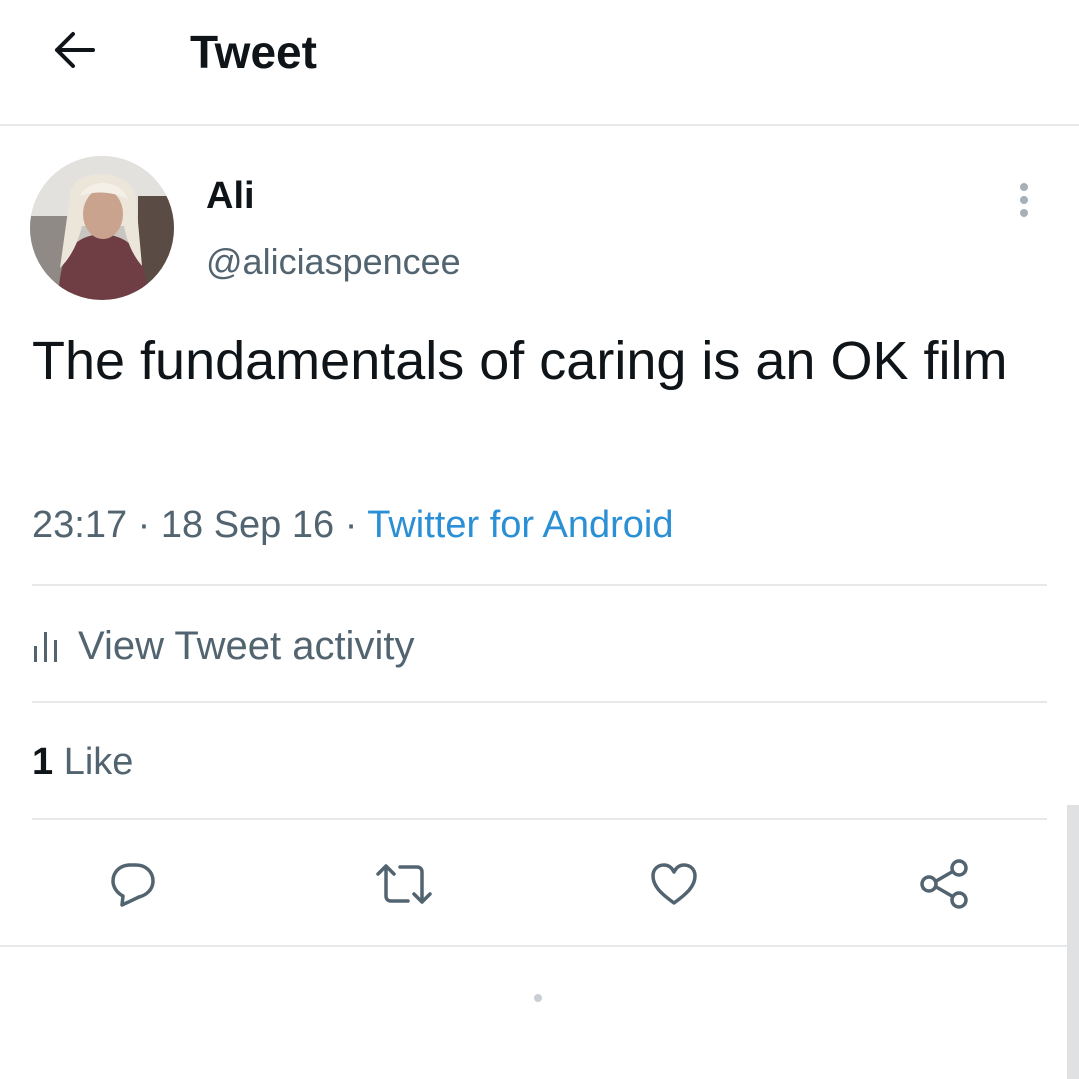 The width and height of the screenshot is (1079, 1079). I want to click on activity-label: View Tweet activity, so click(246, 645).